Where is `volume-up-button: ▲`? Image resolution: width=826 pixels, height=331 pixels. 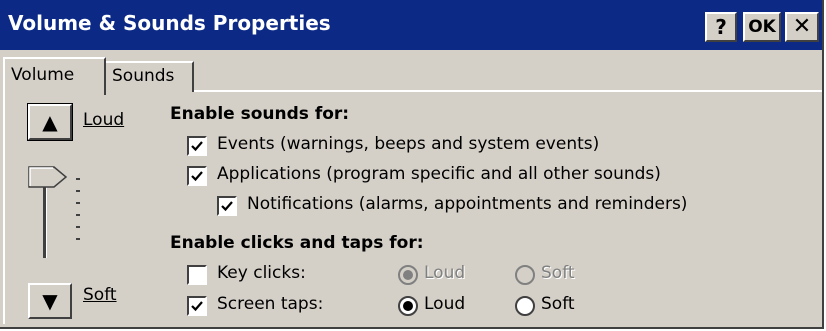
volume-up-button: ▲ is located at coordinates (50, 122).